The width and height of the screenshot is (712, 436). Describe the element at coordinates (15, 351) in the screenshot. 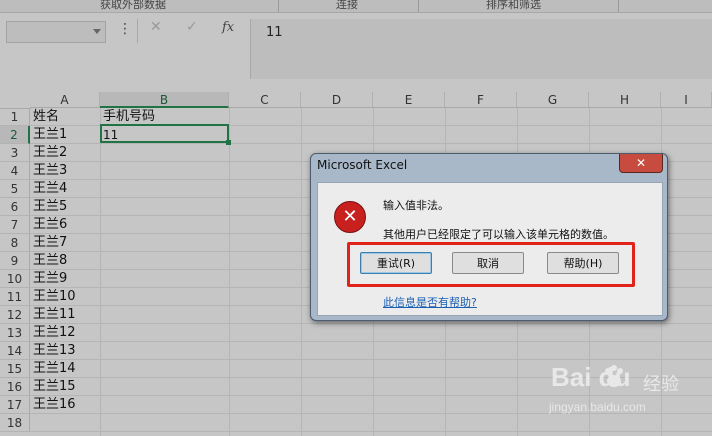

I see `row-header-14: 14` at that location.